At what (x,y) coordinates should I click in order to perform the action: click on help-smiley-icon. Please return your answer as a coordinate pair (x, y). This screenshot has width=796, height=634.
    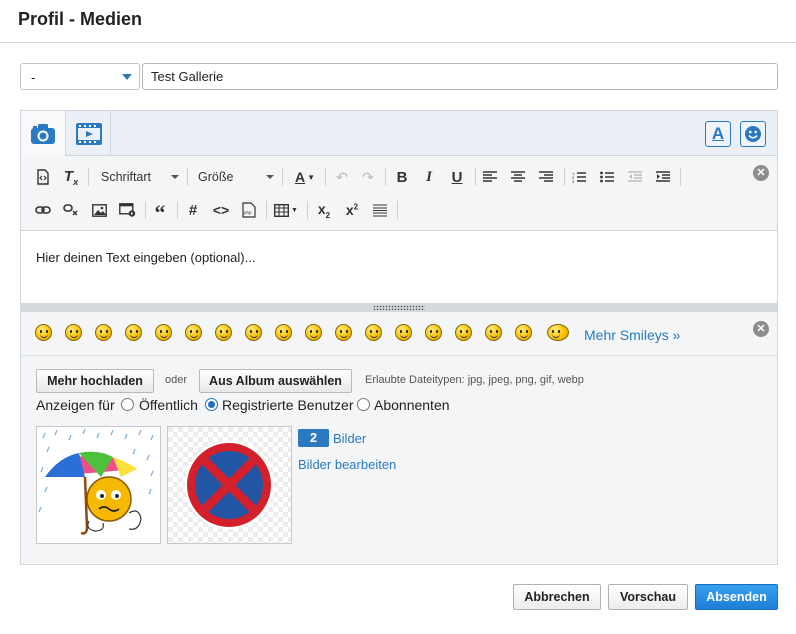
    Looking at the image, I should click on (558, 332).